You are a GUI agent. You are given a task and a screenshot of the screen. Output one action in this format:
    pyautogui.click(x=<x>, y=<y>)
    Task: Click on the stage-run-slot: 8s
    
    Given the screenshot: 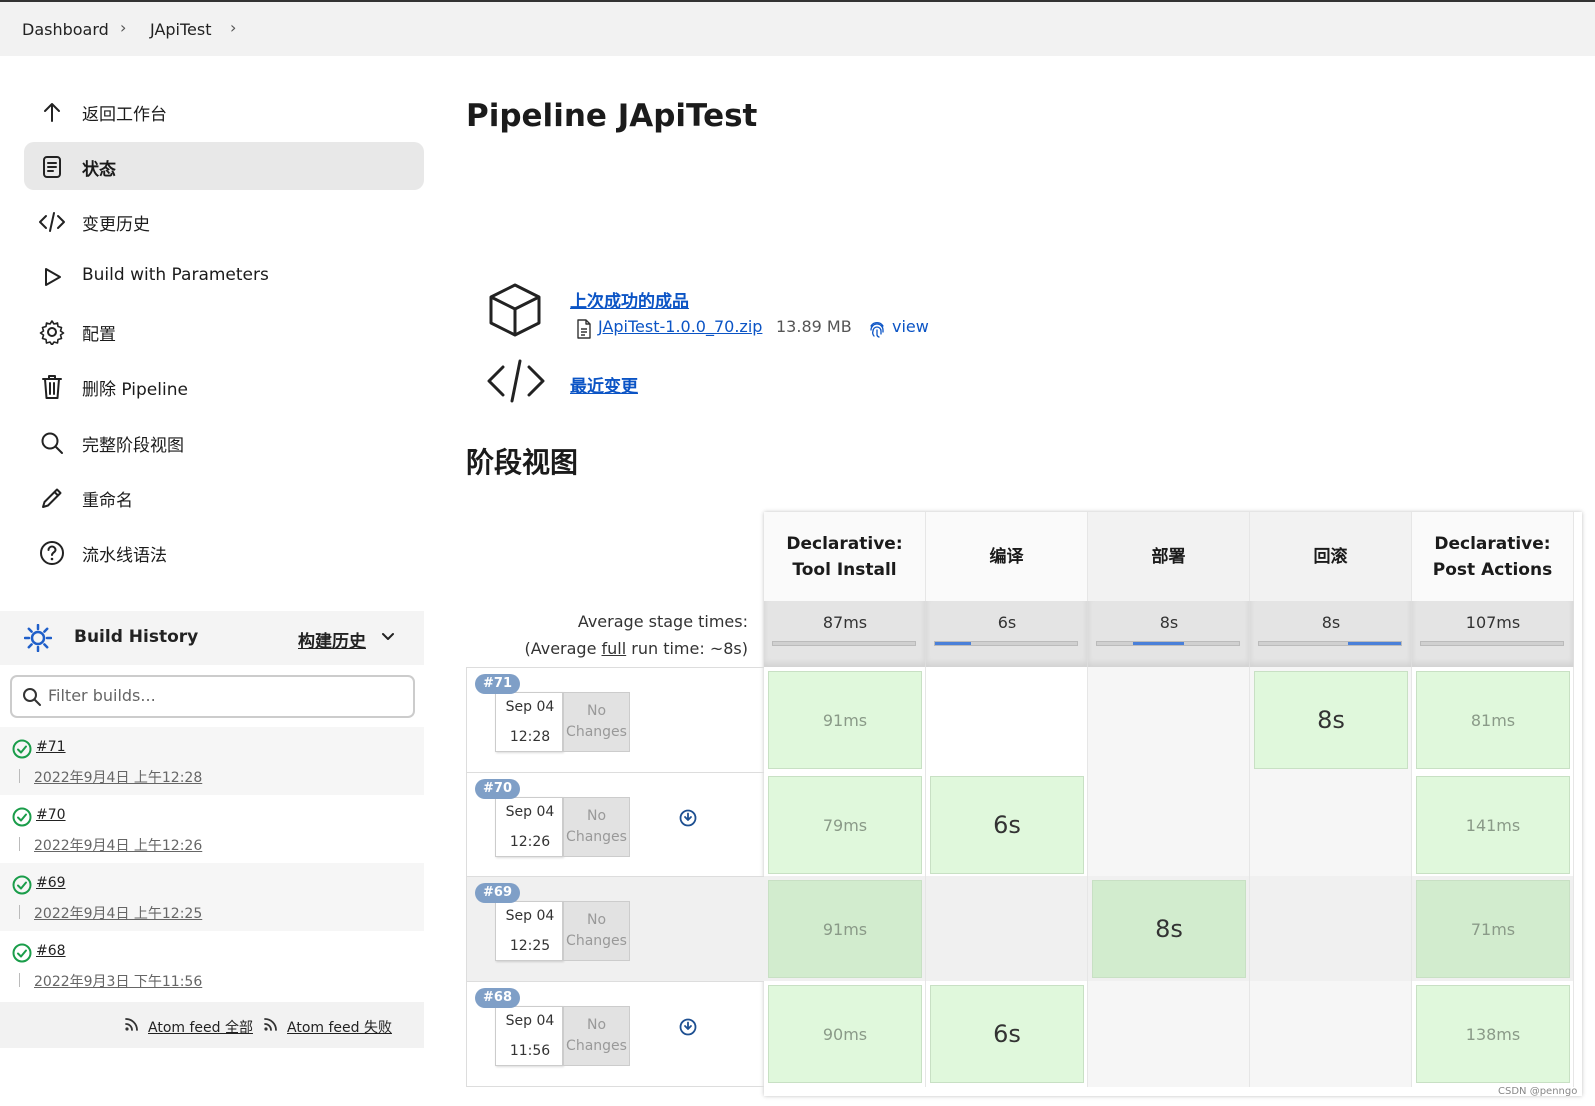 What is the action you would take?
    pyautogui.click(x=1169, y=929)
    